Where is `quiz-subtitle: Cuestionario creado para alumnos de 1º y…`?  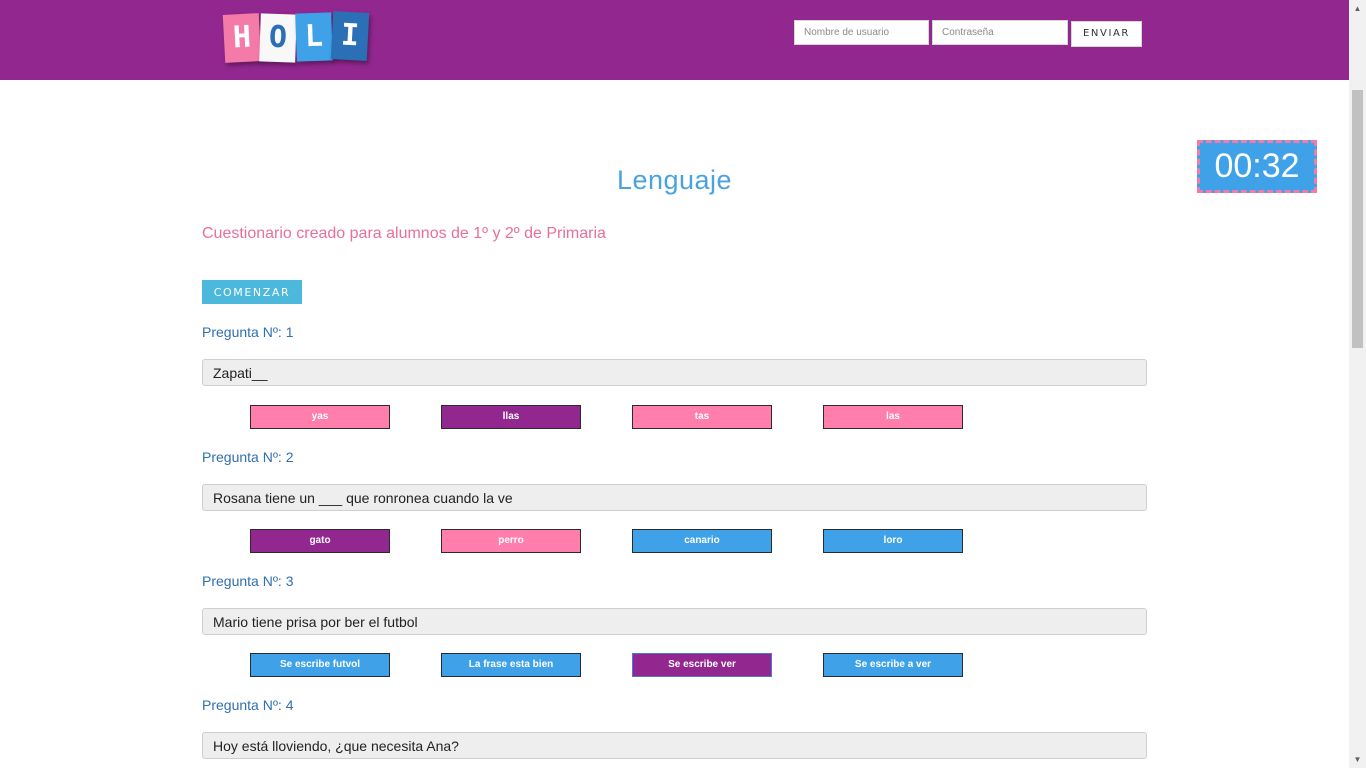 quiz-subtitle: Cuestionario creado para alumnos de 1º y… is located at coordinates (404, 233).